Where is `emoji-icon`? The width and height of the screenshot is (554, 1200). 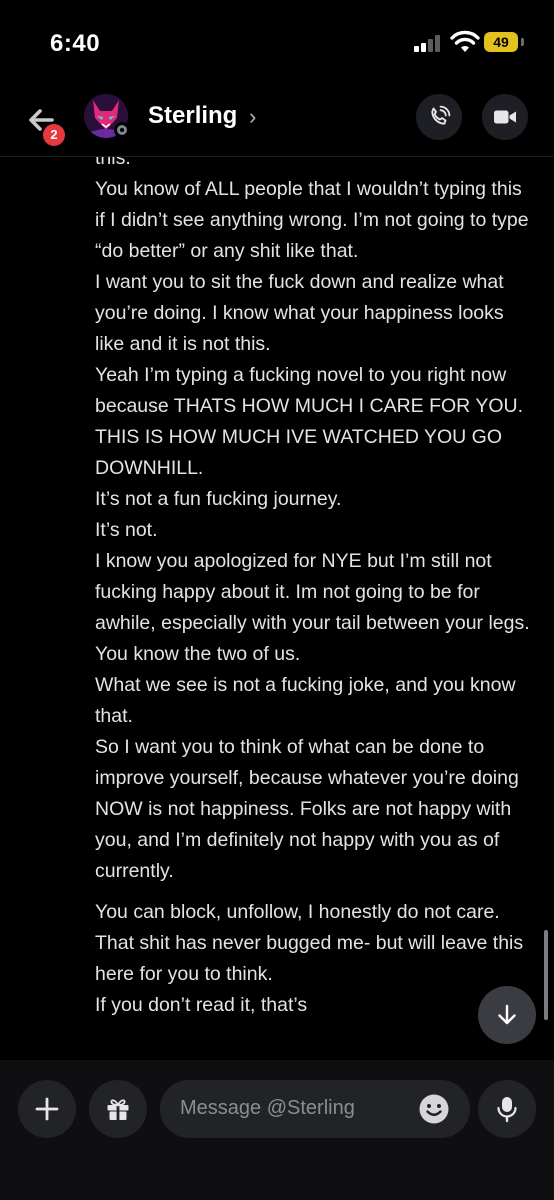 emoji-icon is located at coordinates (434, 1109).